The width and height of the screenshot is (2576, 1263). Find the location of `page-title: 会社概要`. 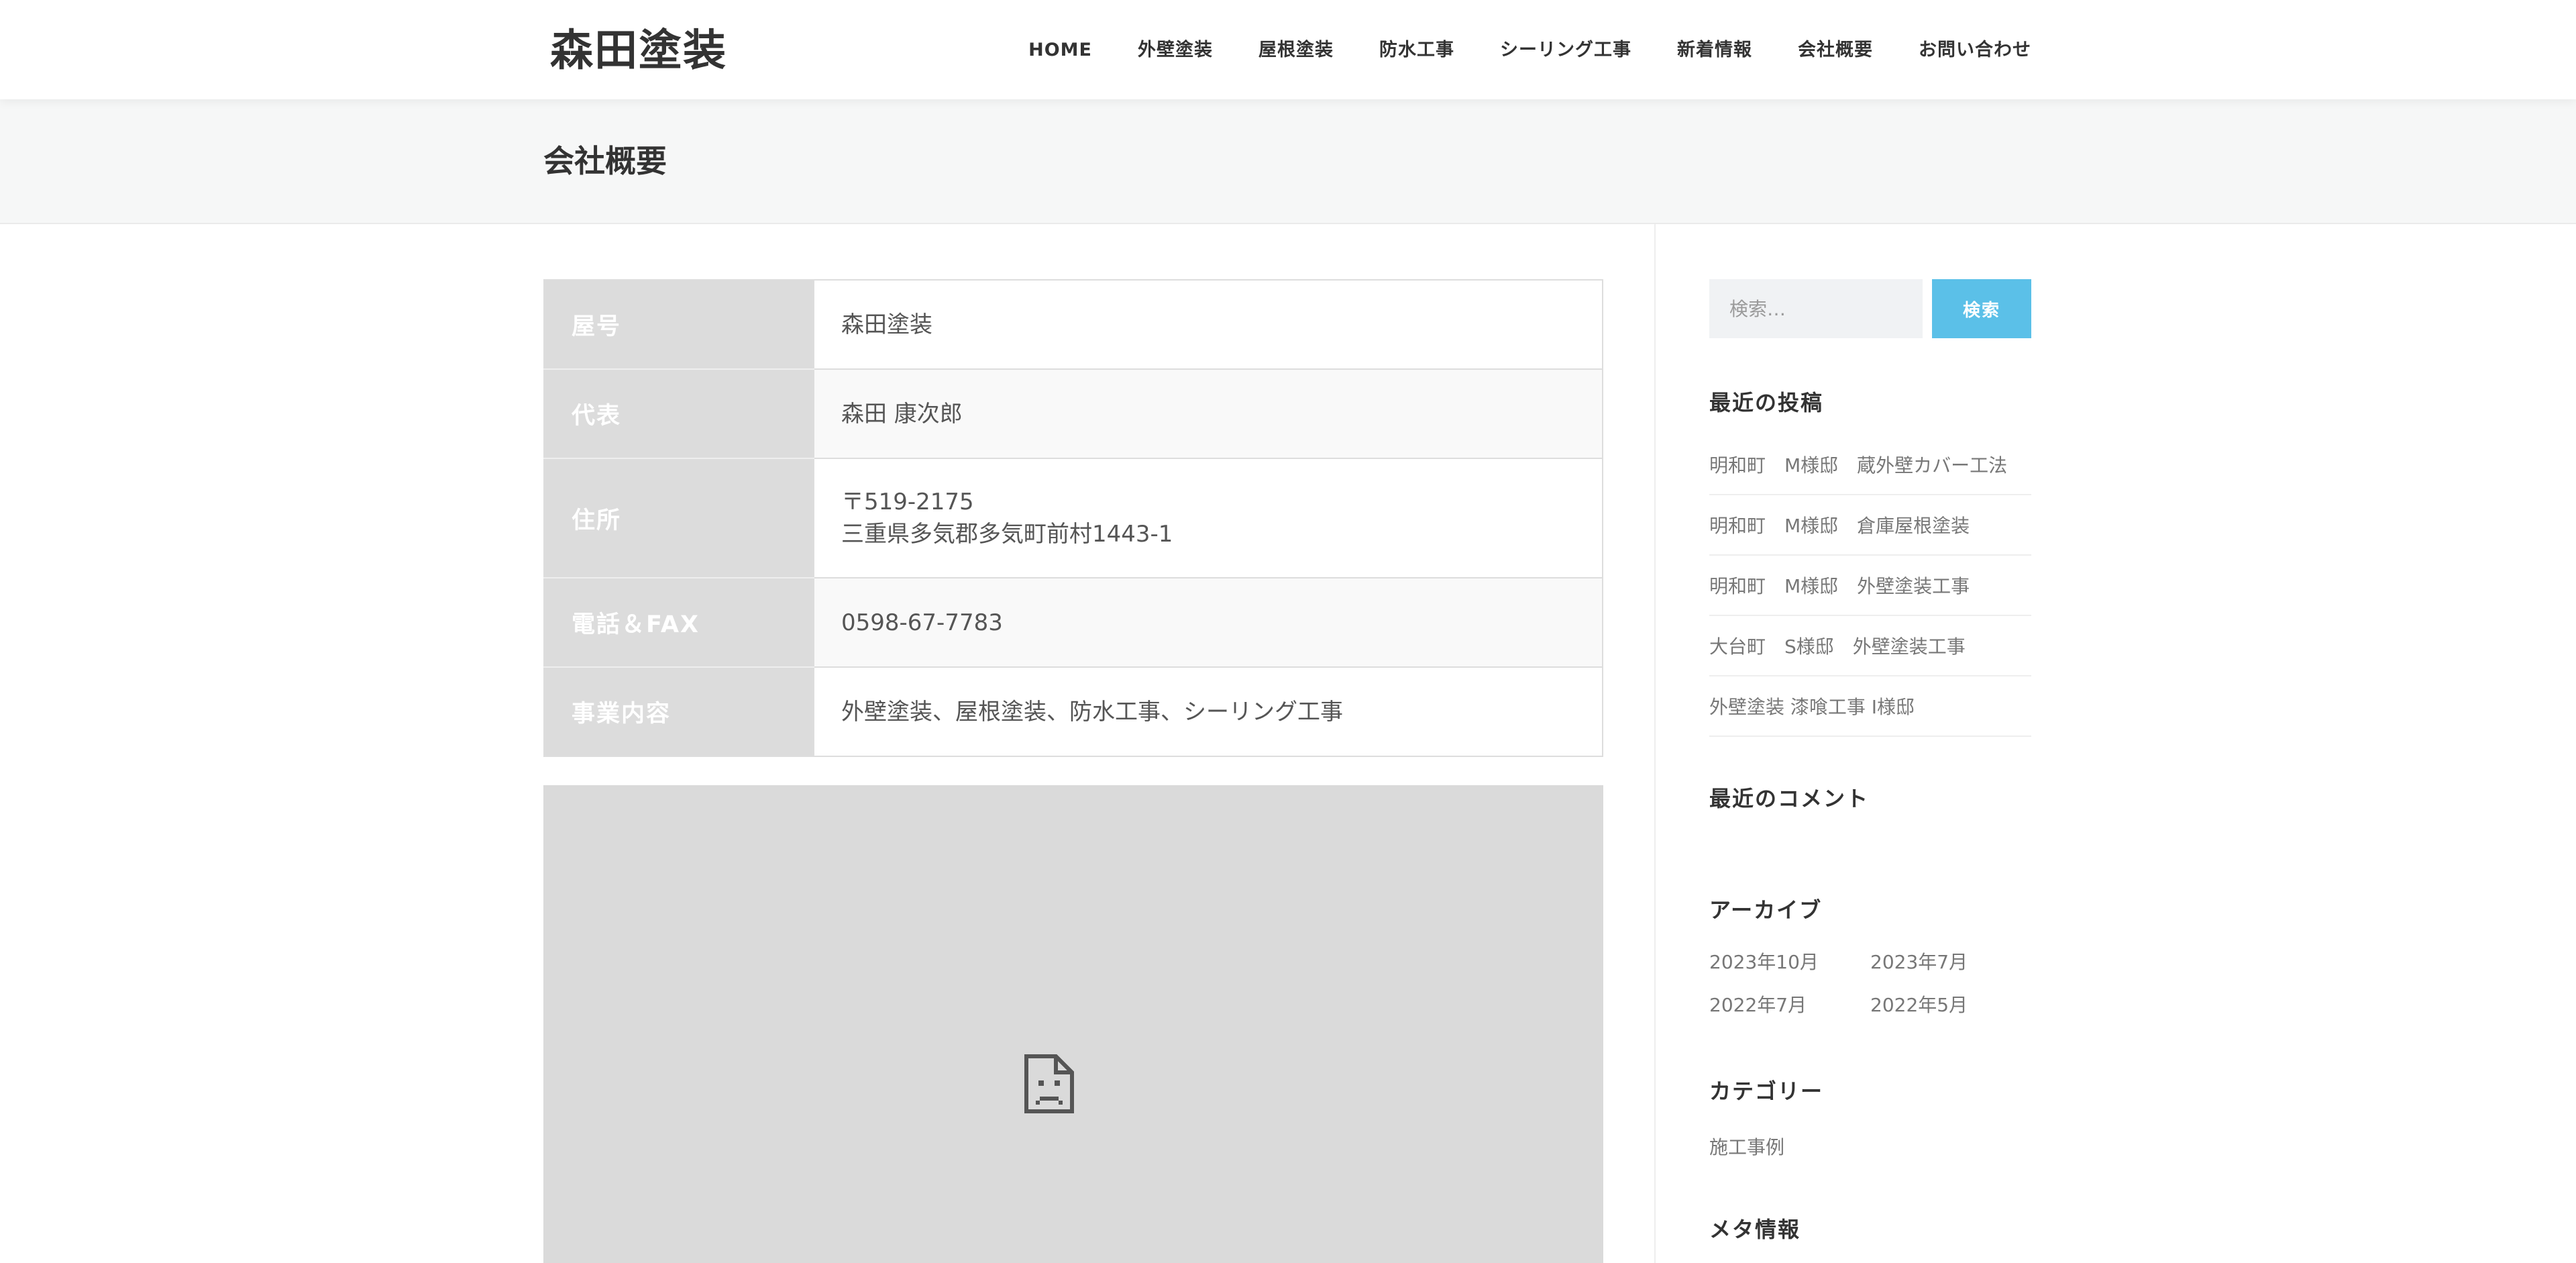

page-title: 会社概要 is located at coordinates (605, 161).